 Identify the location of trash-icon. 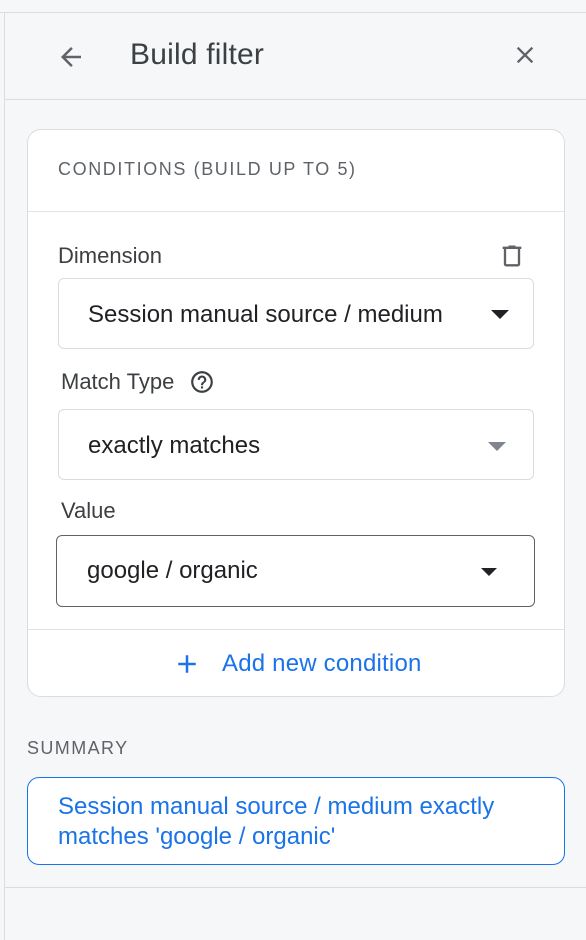
(512, 256).